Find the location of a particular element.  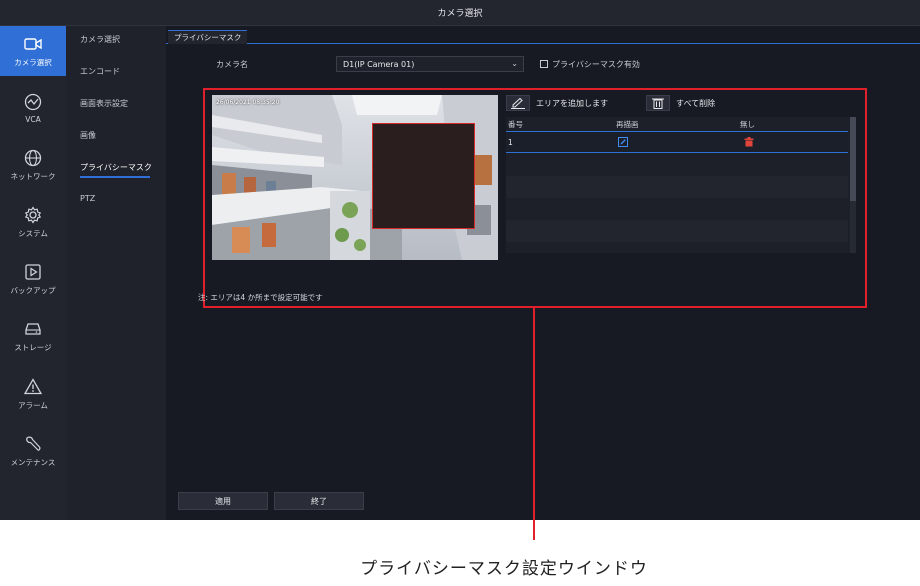

add-area-button: エリアを追加します is located at coordinates (557, 103).